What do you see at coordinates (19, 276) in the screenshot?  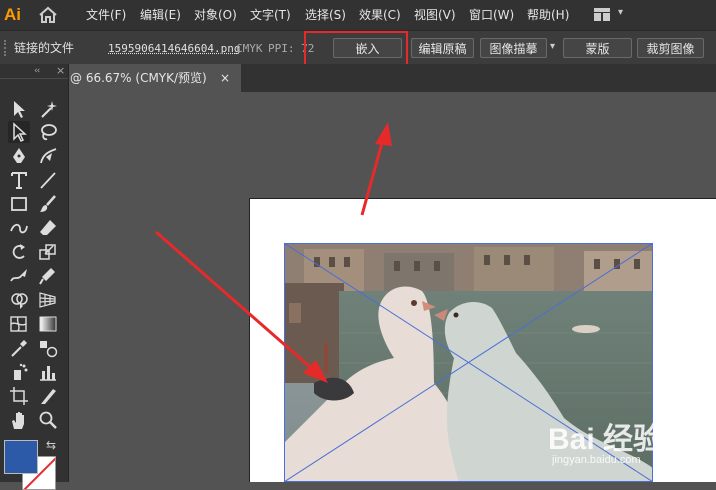 I see `warp-tool-icon` at bounding box center [19, 276].